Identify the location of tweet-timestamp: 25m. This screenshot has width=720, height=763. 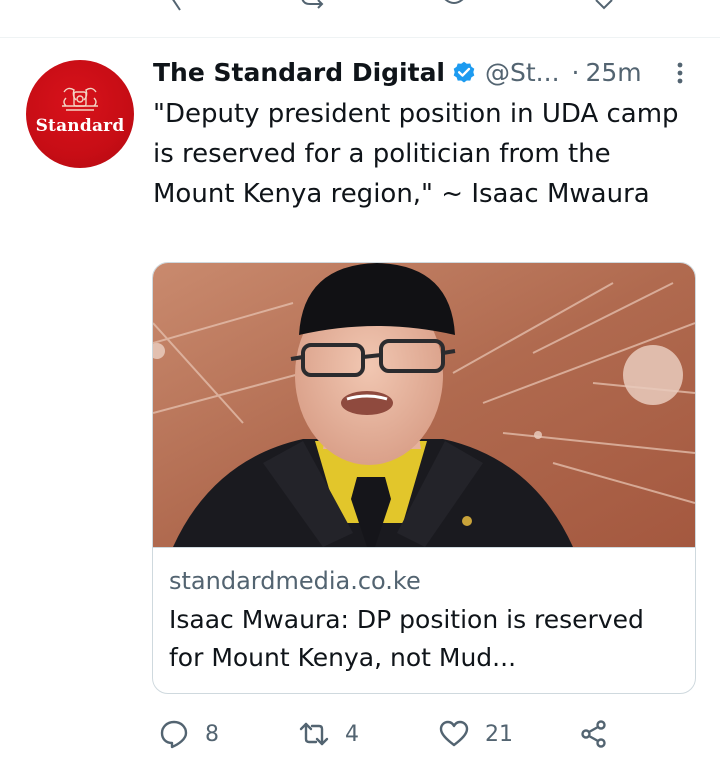
(613, 72).